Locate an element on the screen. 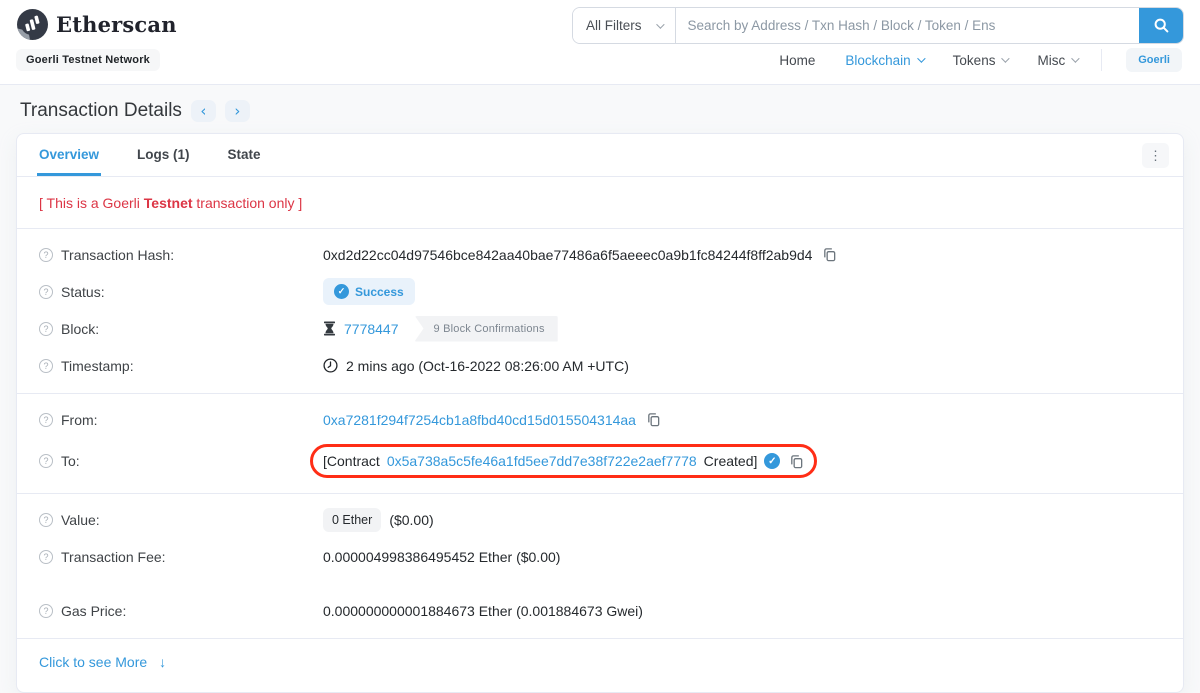 The height and width of the screenshot is (693, 1200). gas-price-label: Gas Price: is located at coordinates (94, 610).